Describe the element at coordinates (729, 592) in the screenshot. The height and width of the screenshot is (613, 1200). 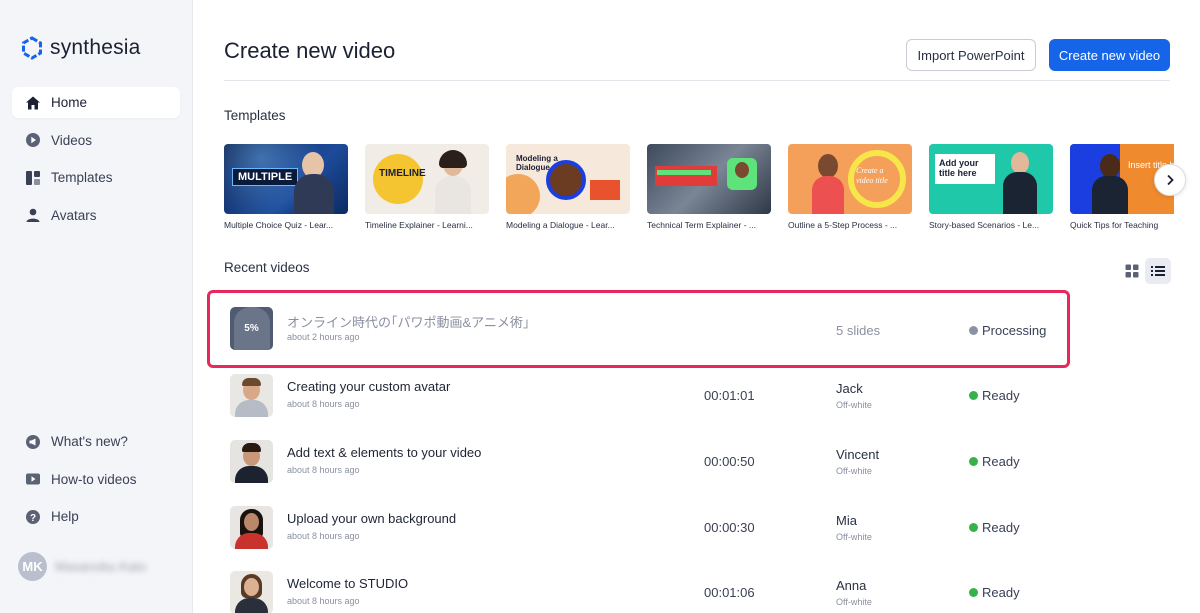
I see `video-duration: 00:01:06` at that location.